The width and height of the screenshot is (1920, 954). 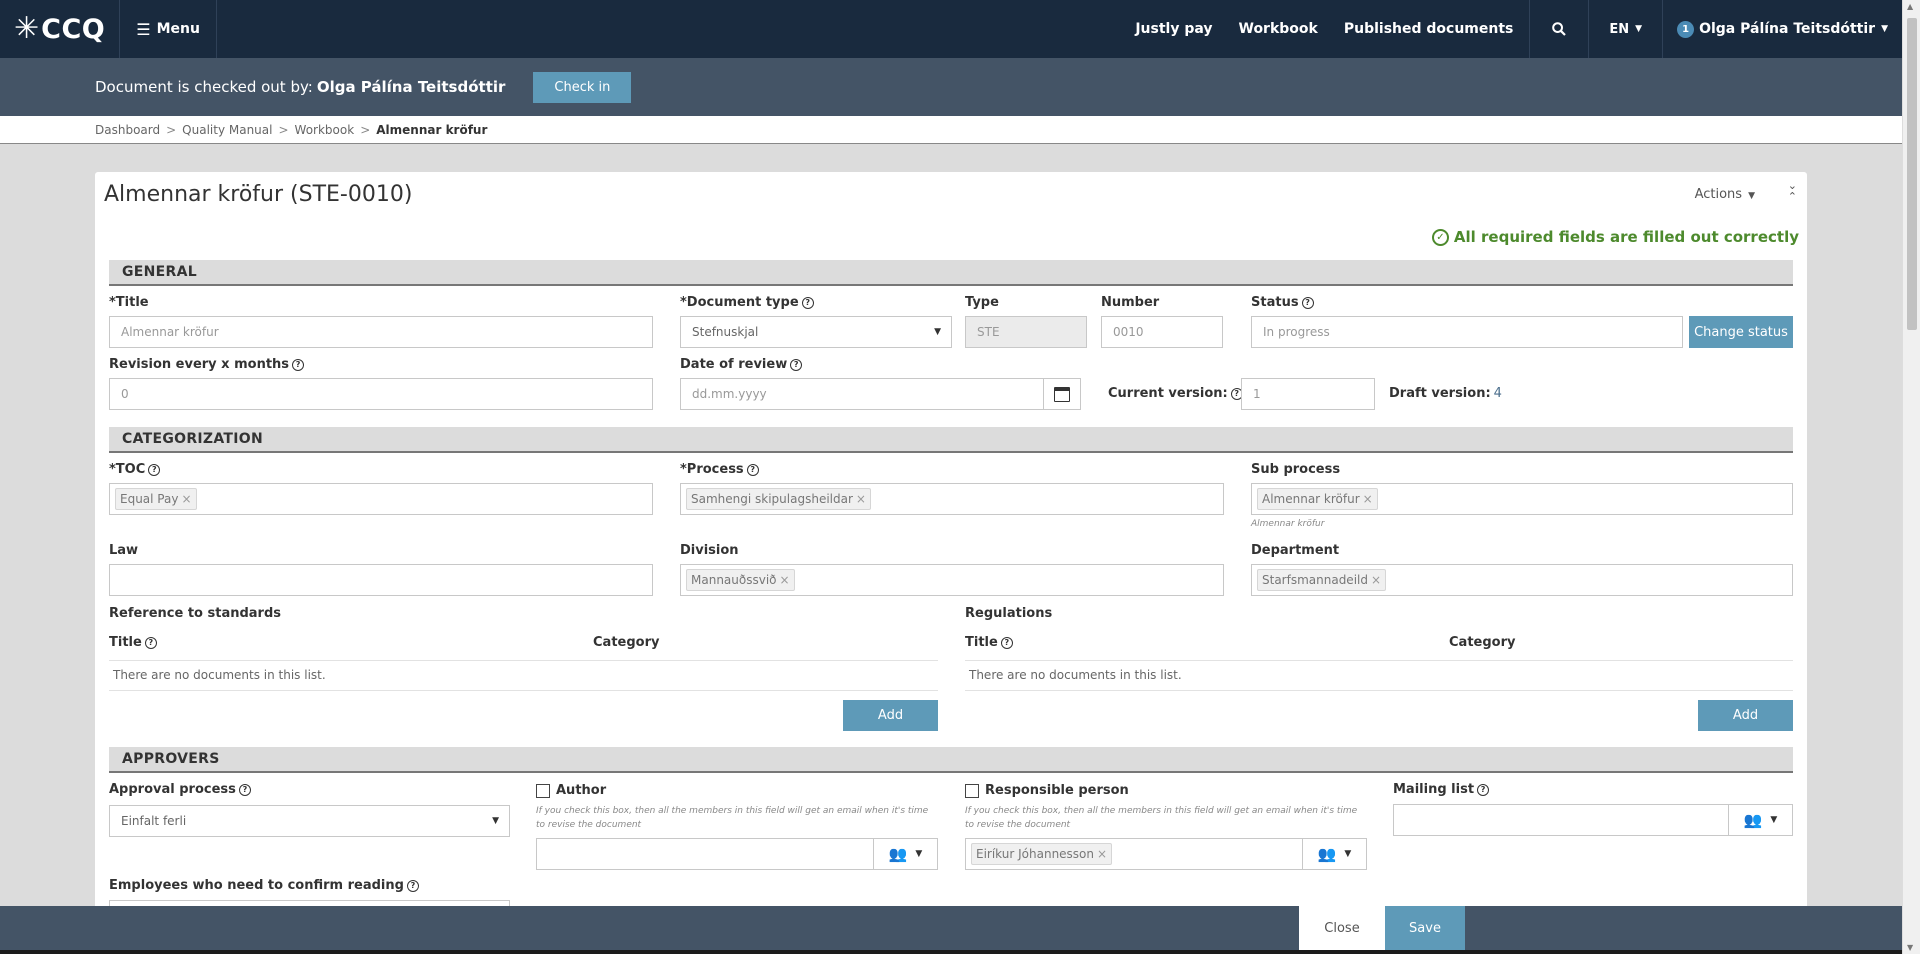 What do you see at coordinates (816, 332) in the screenshot?
I see `document-type-select: Stefnuskjal ▼` at bounding box center [816, 332].